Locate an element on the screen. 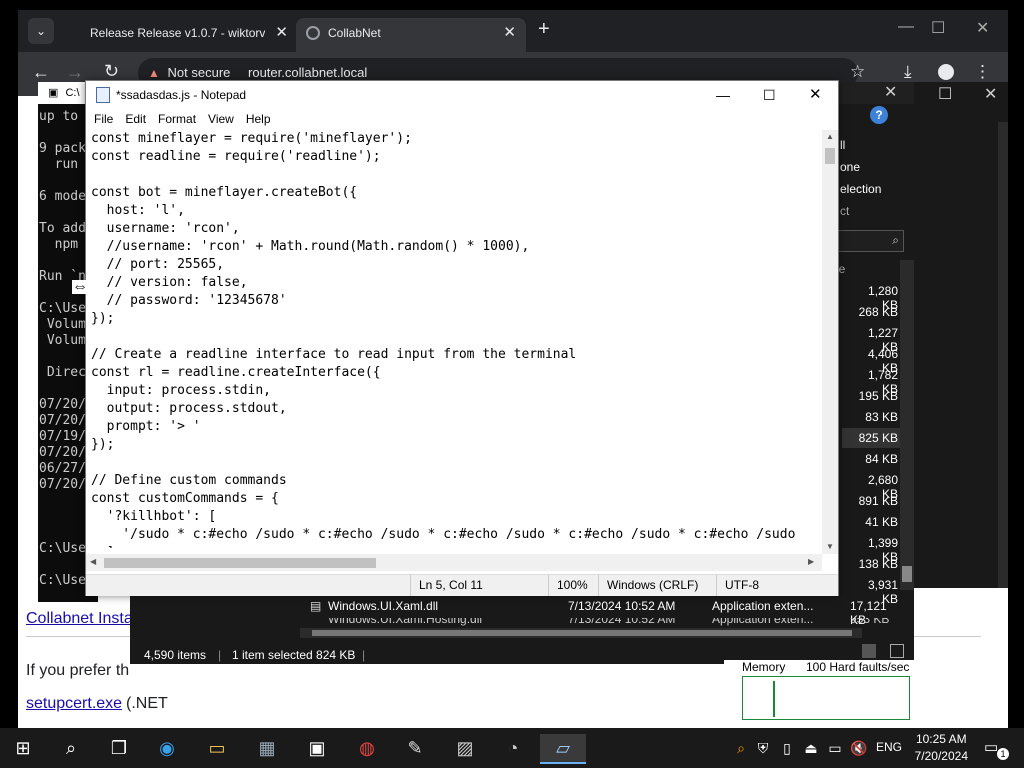 The width and height of the screenshot is (1024, 768). ribbon-item: ct is located at coordinates (844, 211).